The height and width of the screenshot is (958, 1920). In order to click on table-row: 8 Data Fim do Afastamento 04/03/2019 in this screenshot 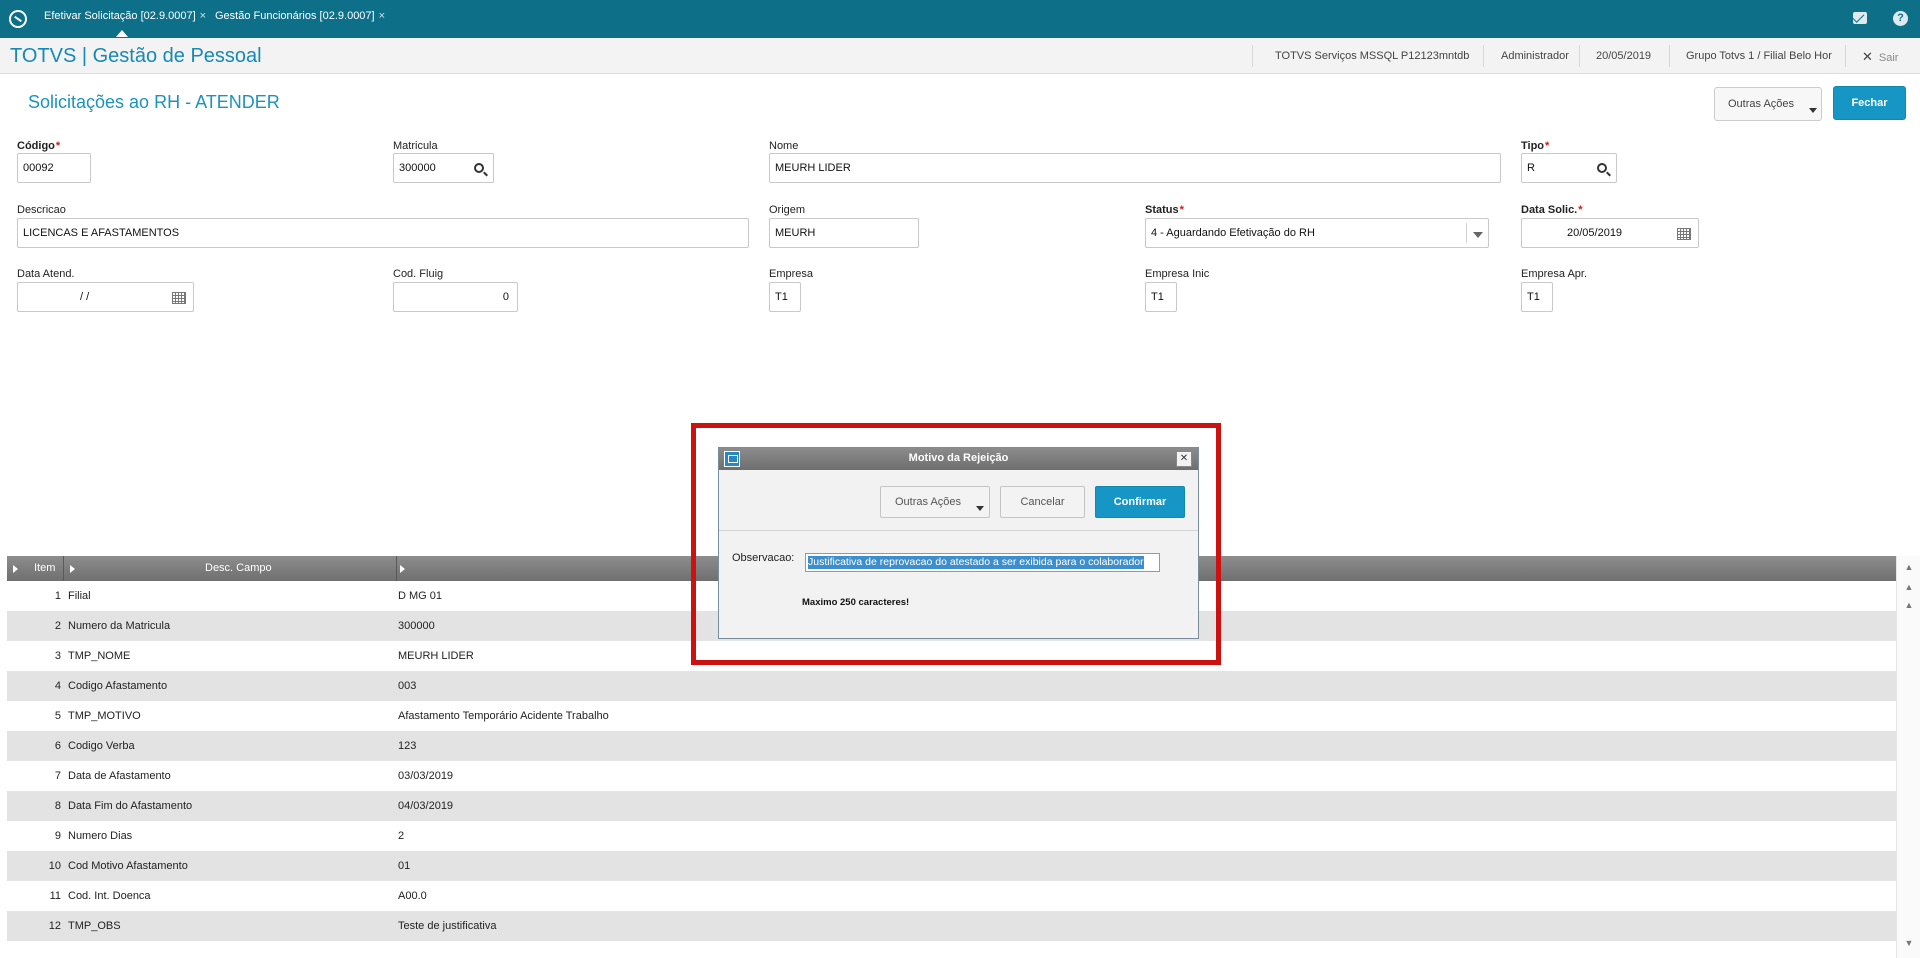, I will do `click(953, 806)`.